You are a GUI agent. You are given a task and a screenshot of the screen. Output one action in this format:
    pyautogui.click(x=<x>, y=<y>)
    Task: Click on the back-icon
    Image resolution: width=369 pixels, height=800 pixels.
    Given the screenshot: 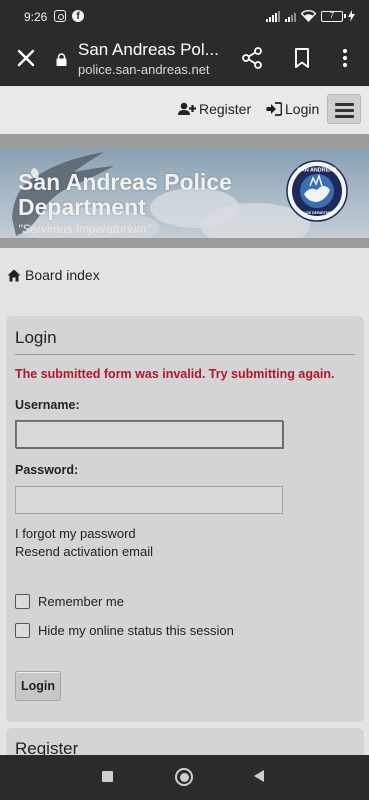 What is the action you would take?
    pyautogui.click(x=259, y=776)
    